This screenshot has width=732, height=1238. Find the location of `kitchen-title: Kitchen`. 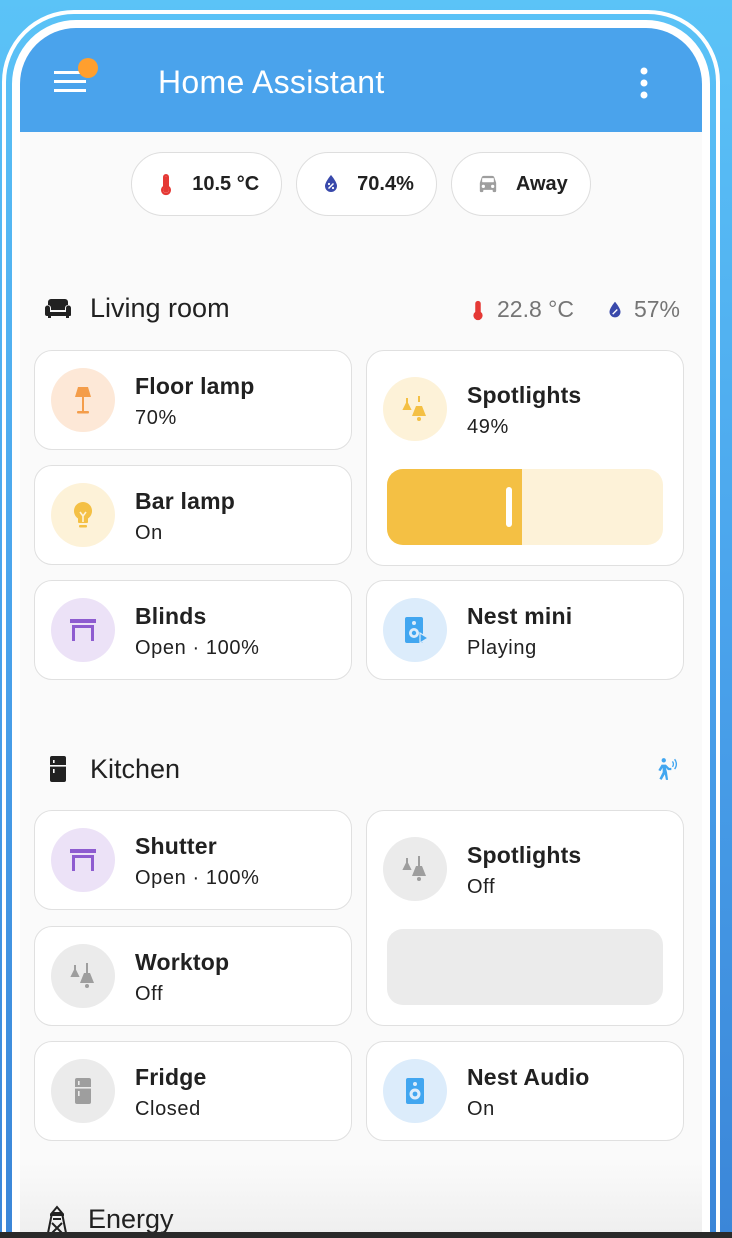

kitchen-title: Kitchen is located at coordinates (135, 768).